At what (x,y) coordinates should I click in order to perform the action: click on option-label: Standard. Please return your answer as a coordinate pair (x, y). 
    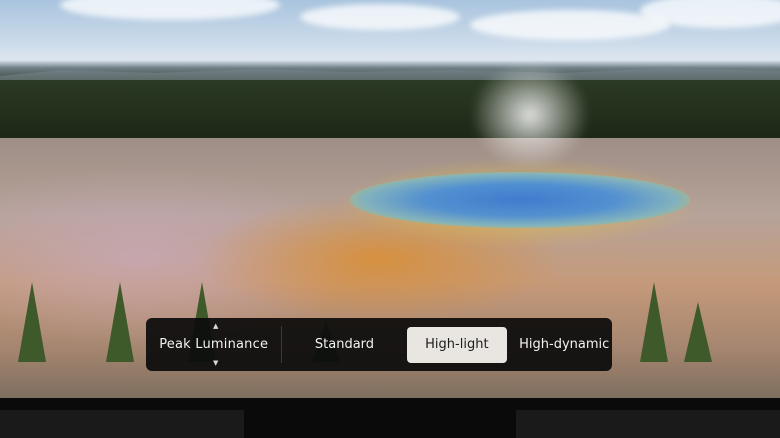
    Looking at the image, I should click on (344, 344).